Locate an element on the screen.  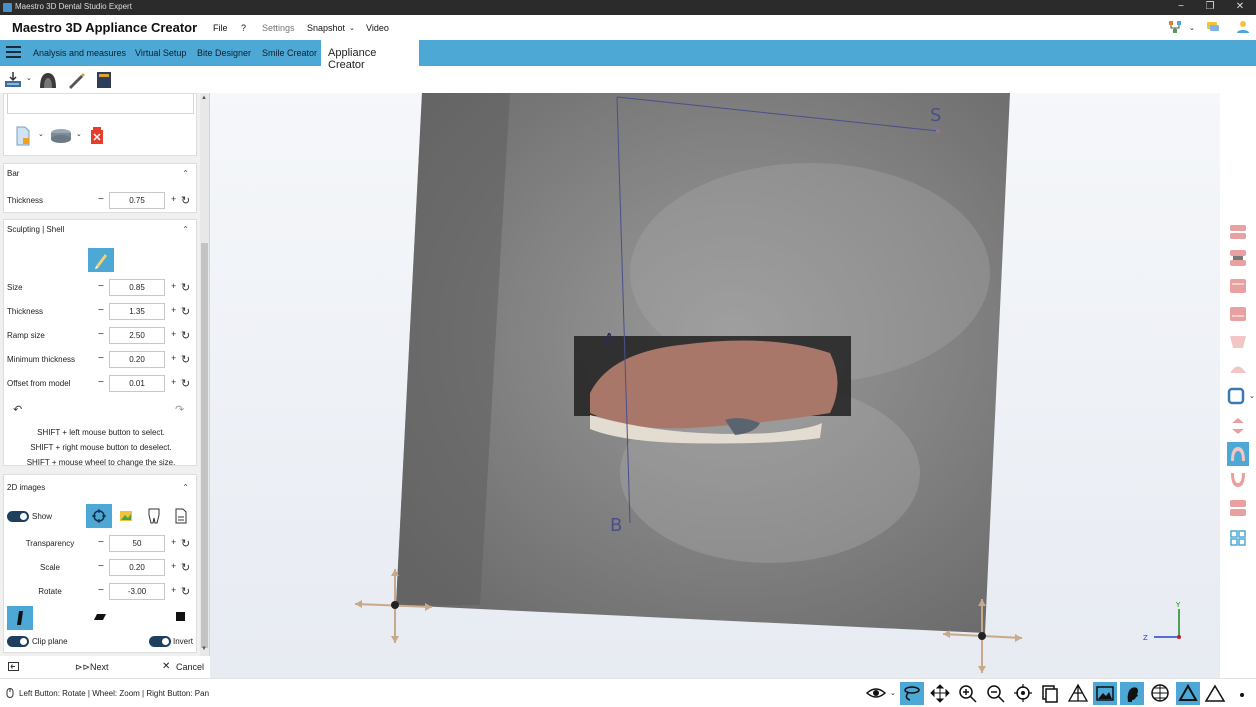
both-jaws-icon is located at coordinates (1238, 508).